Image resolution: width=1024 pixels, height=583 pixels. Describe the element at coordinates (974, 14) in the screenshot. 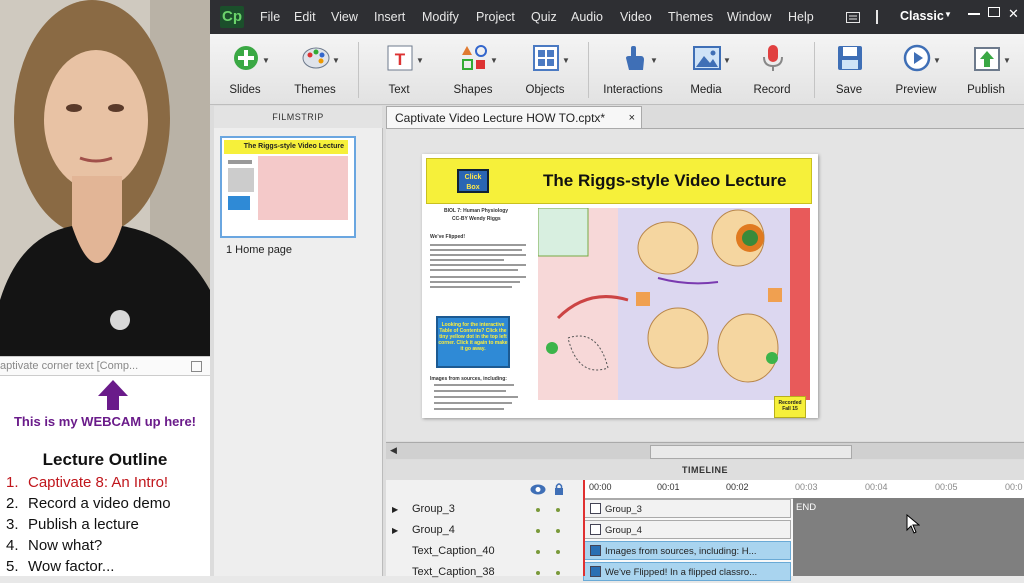

I see `minimize-icon` at that location.